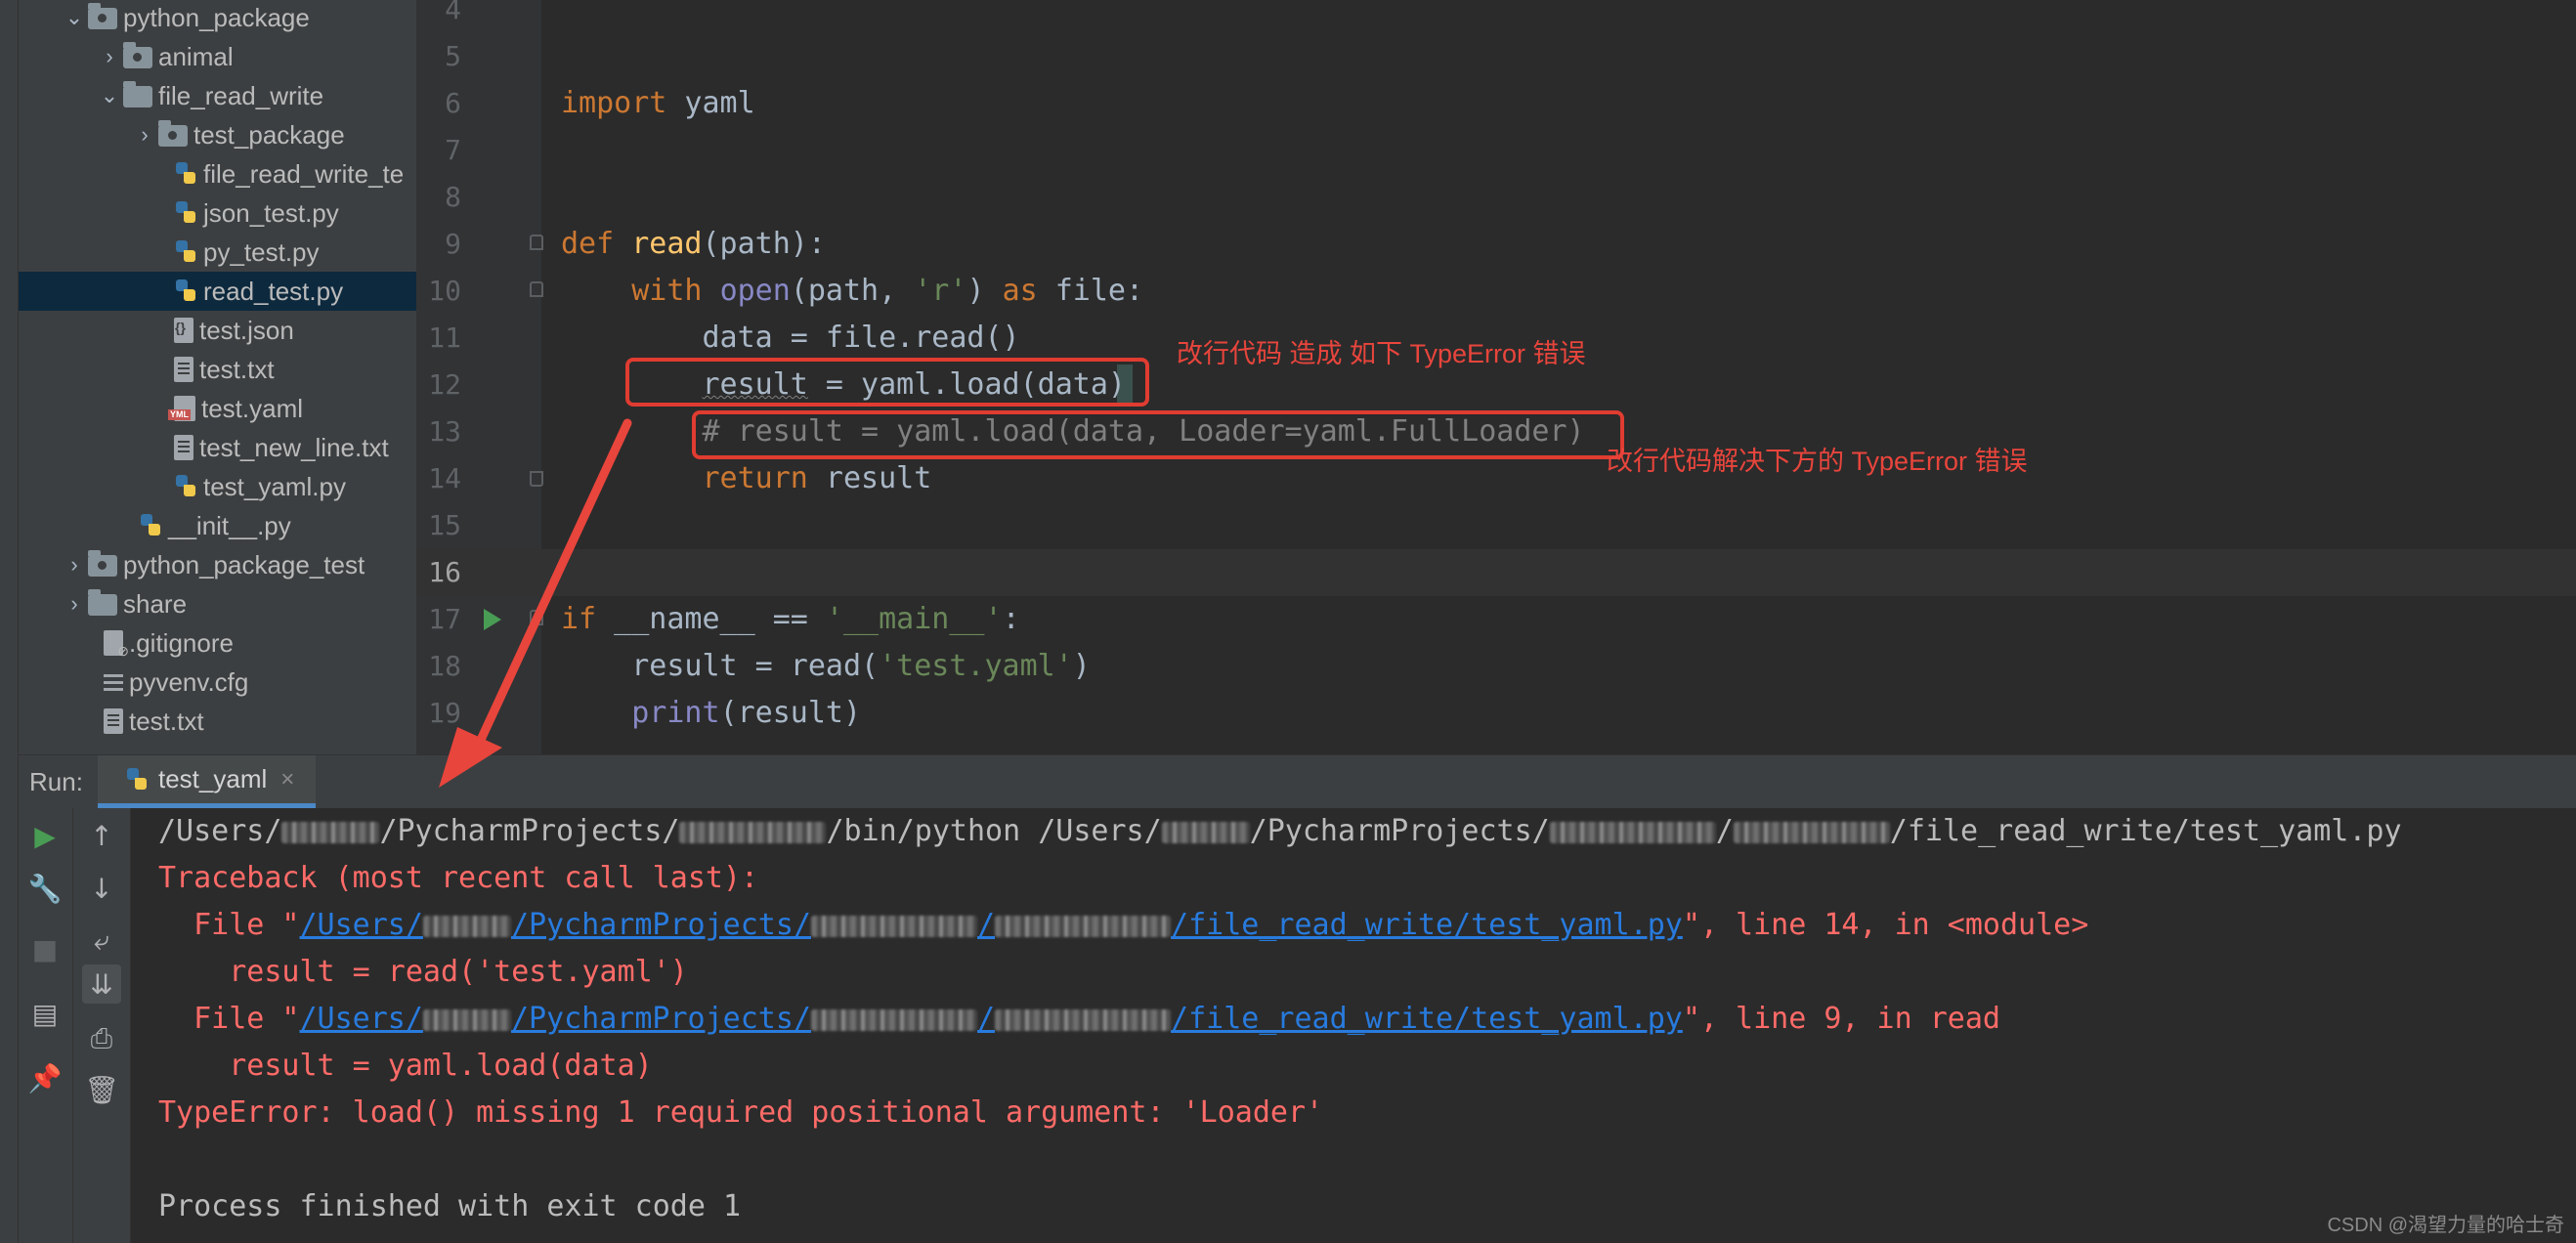  Describe the element at coordinates (44, 949) in the screenshot. I see `stop-icon: ■` at that location.